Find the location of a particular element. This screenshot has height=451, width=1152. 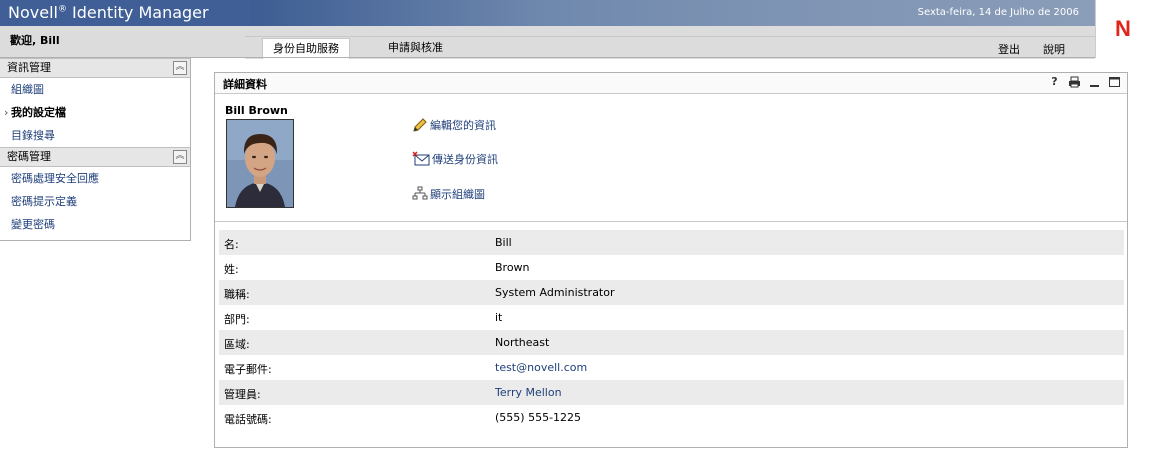

panel-divider is located at coordinates (671, 221).